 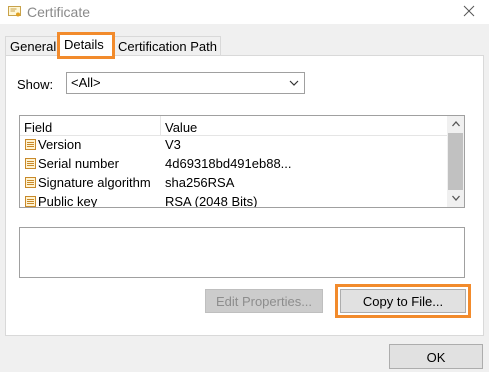 What do you see at coordinates (244, 12) in the screenshot?
I see `title-bar: Certificate` at bounding box center [244, 12].